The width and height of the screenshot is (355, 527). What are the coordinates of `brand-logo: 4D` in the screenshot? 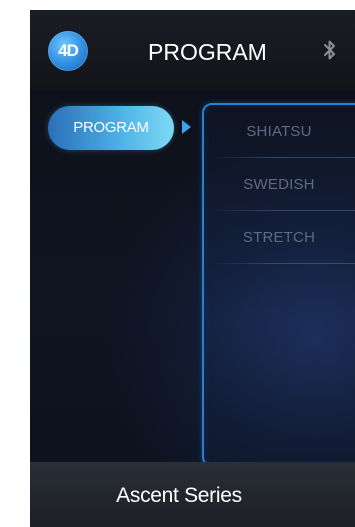 It's located at (68, 51).